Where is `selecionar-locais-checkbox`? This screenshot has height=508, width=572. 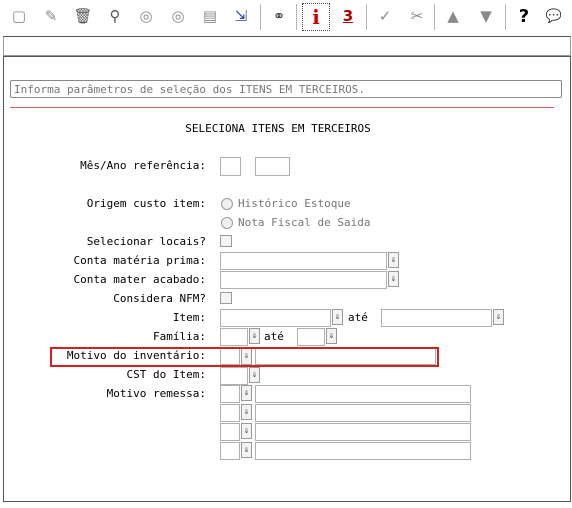 selecionar-locais-checkbox is located at coordinates (226, 241).